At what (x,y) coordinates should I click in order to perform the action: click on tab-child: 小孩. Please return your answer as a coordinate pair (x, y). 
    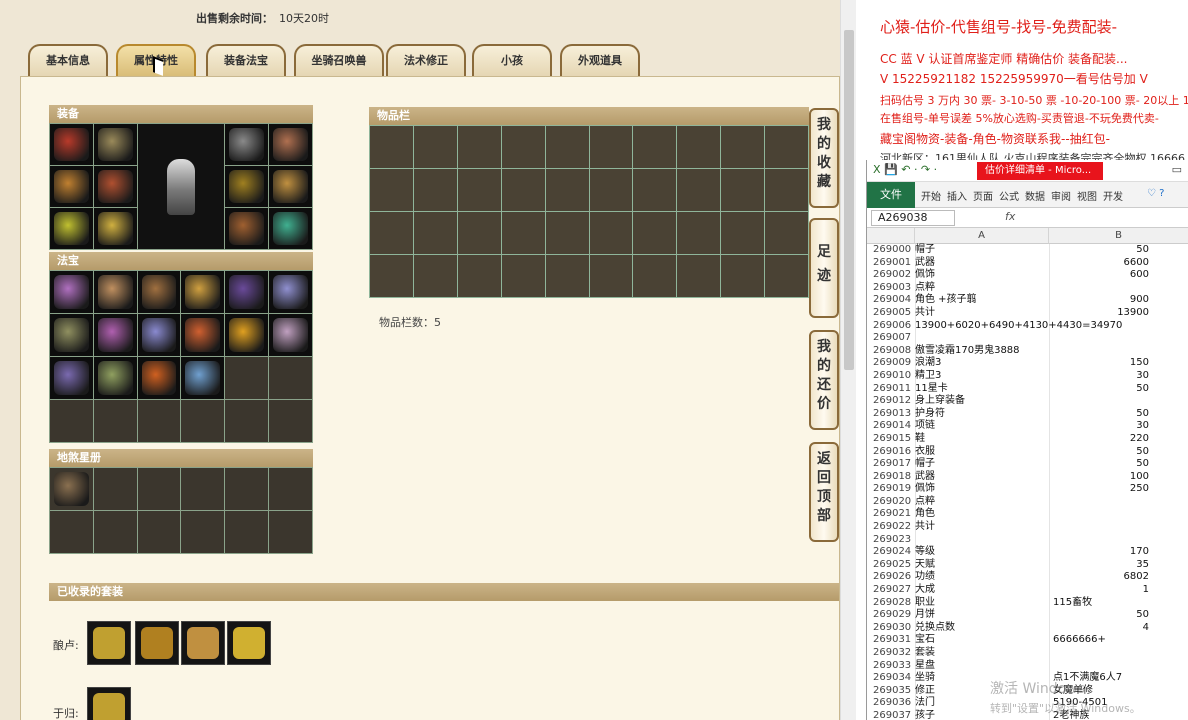
    Looking at the image, I should click on (512, 60).